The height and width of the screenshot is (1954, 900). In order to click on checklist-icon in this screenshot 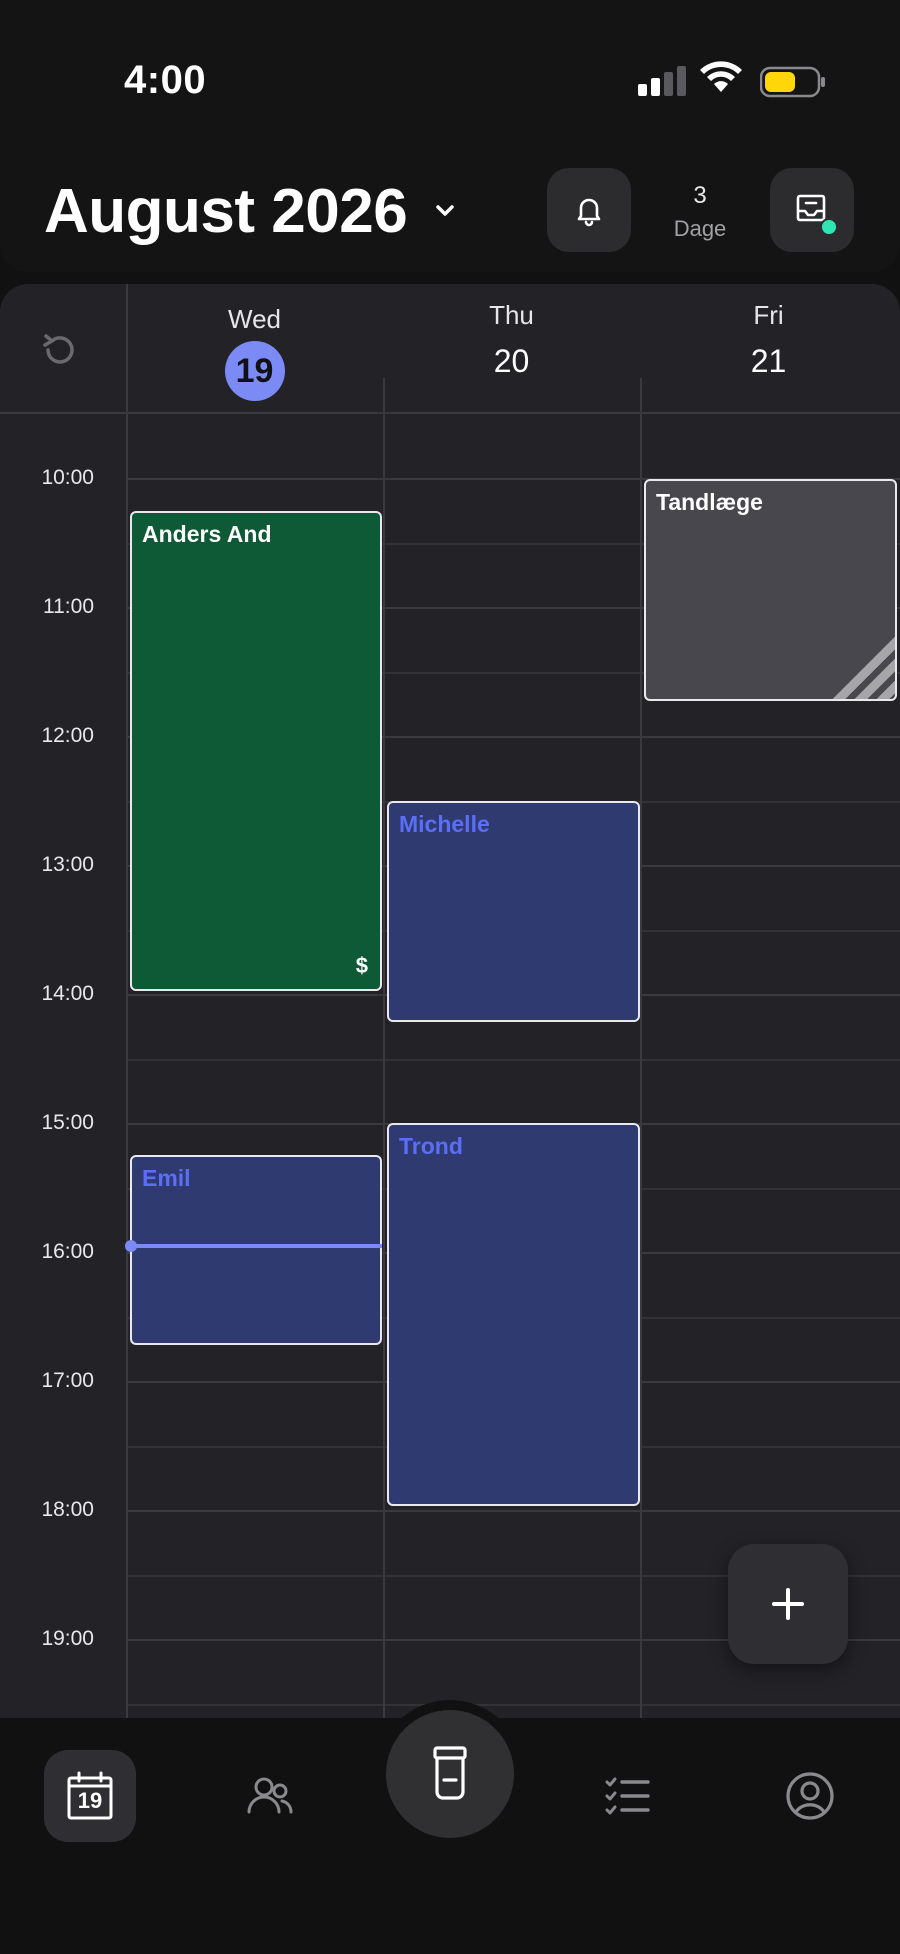, I will do `click(627, 1796)`.